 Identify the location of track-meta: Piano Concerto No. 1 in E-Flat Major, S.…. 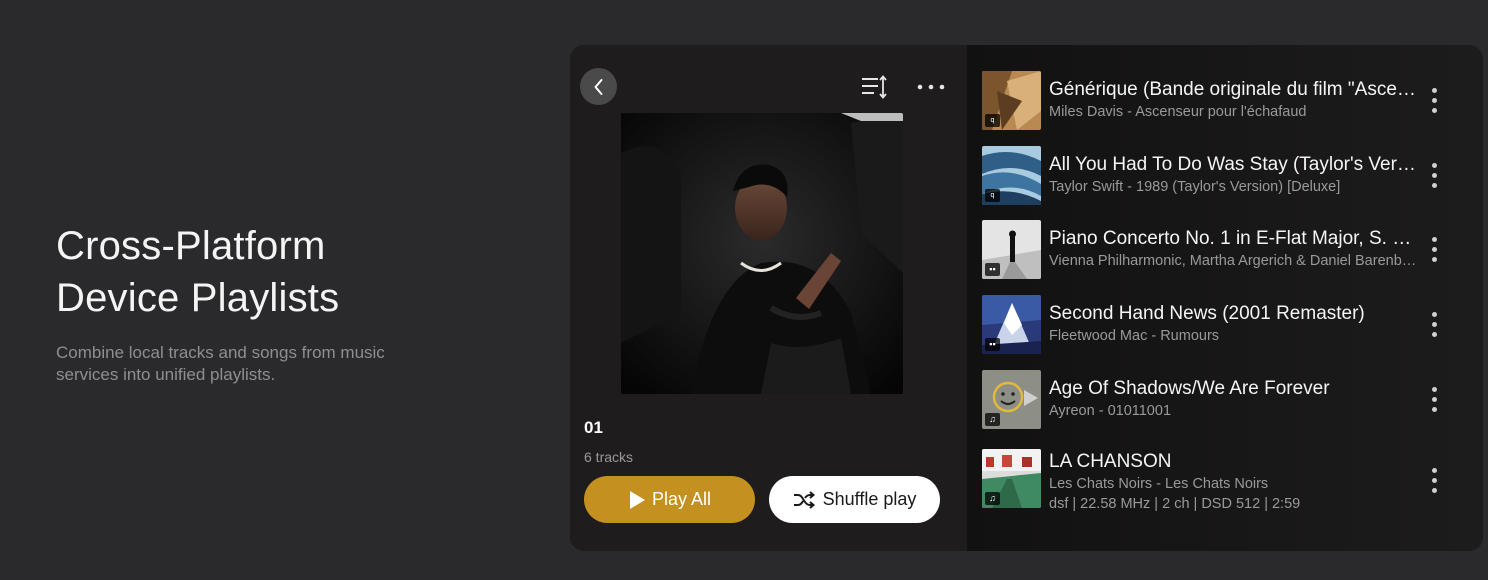
(1234, 245).